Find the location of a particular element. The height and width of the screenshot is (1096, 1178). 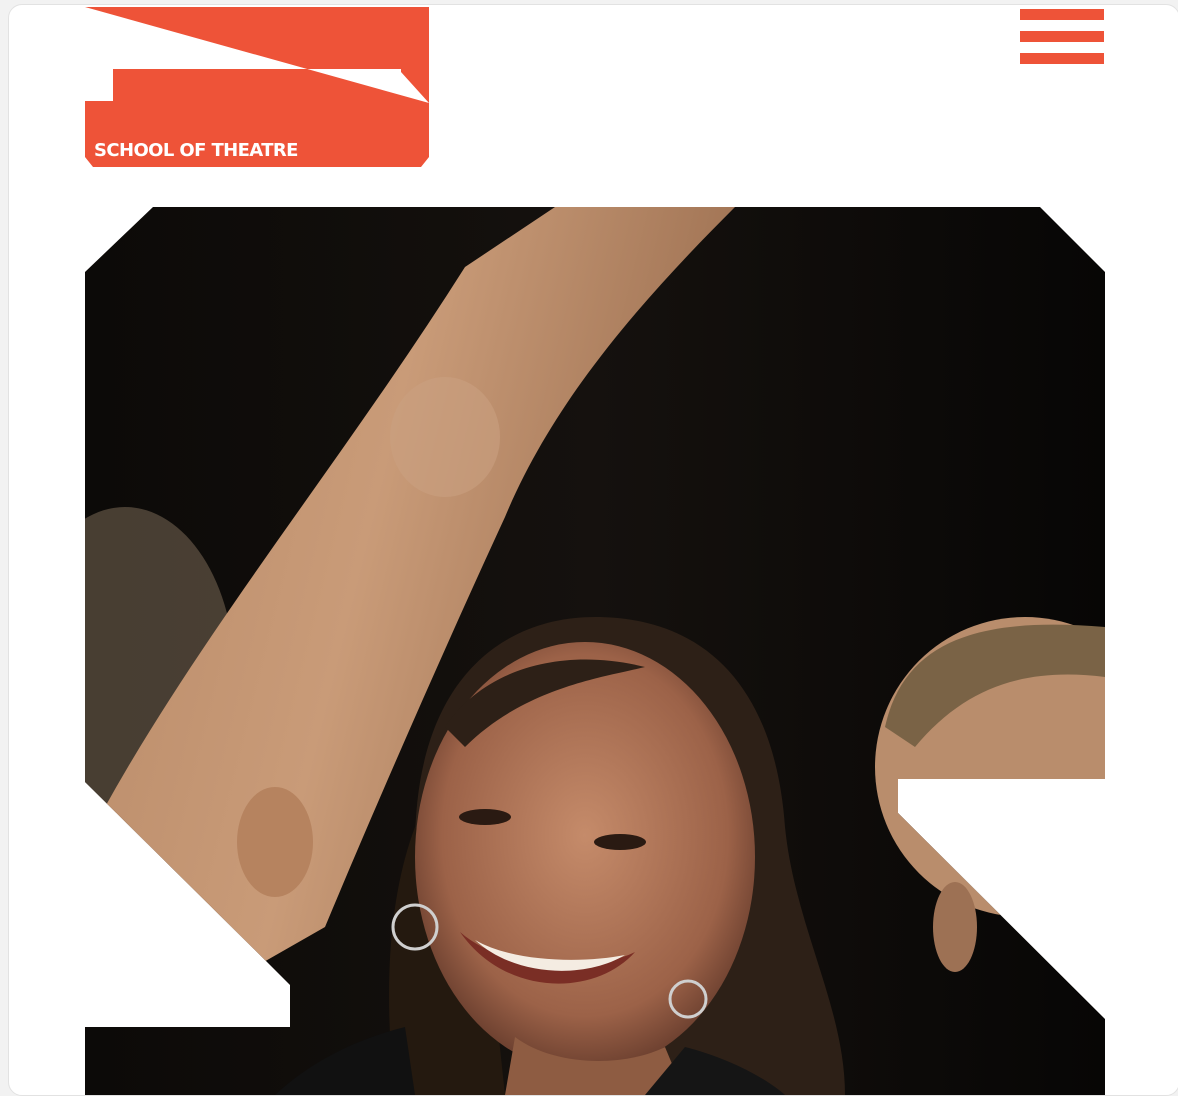

logo-text: SCHOOL OF THEATRE is located at coordinates (196, 150).